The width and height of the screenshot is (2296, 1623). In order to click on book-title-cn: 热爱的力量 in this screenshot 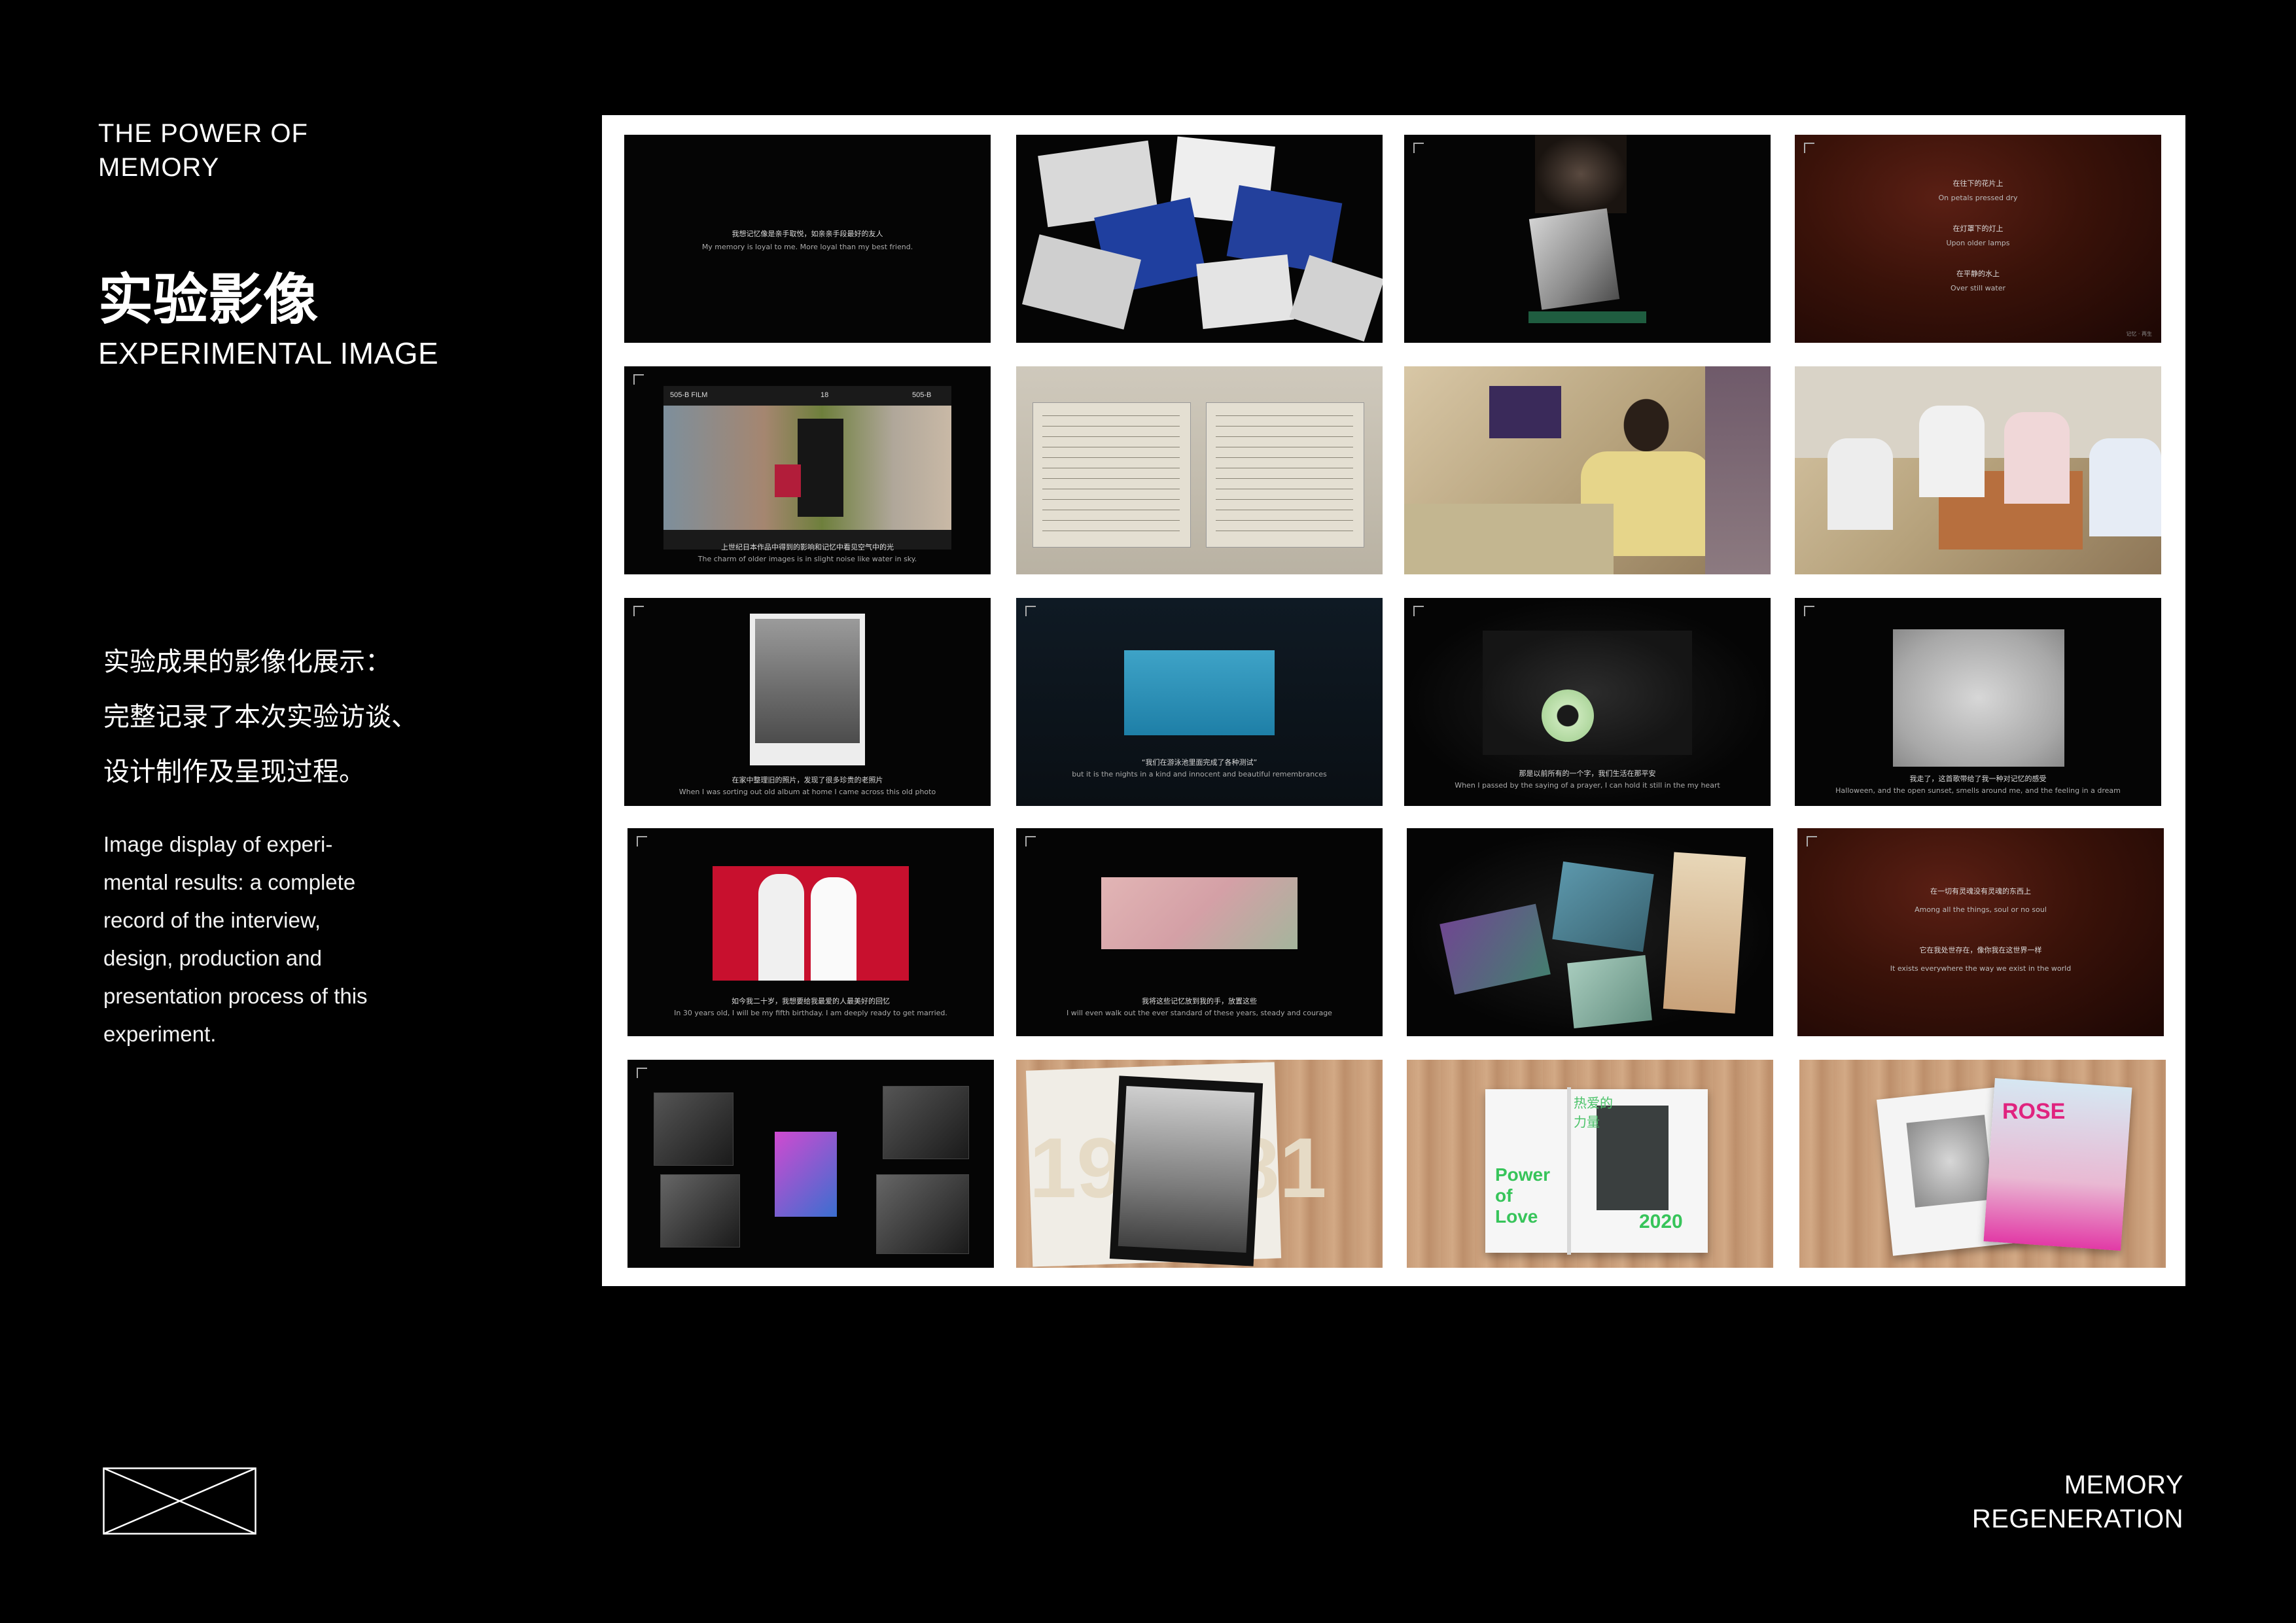, I will do `click(1593, 1113)`.